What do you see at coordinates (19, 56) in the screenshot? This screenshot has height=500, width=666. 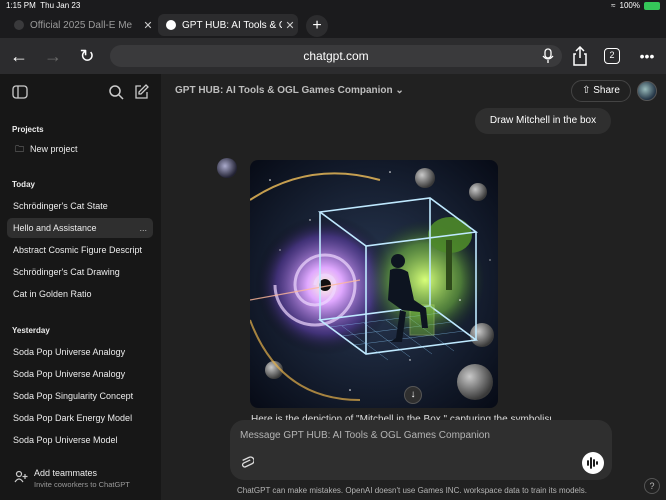 I see `back-icon: ←` at bounding box center [19, 56].